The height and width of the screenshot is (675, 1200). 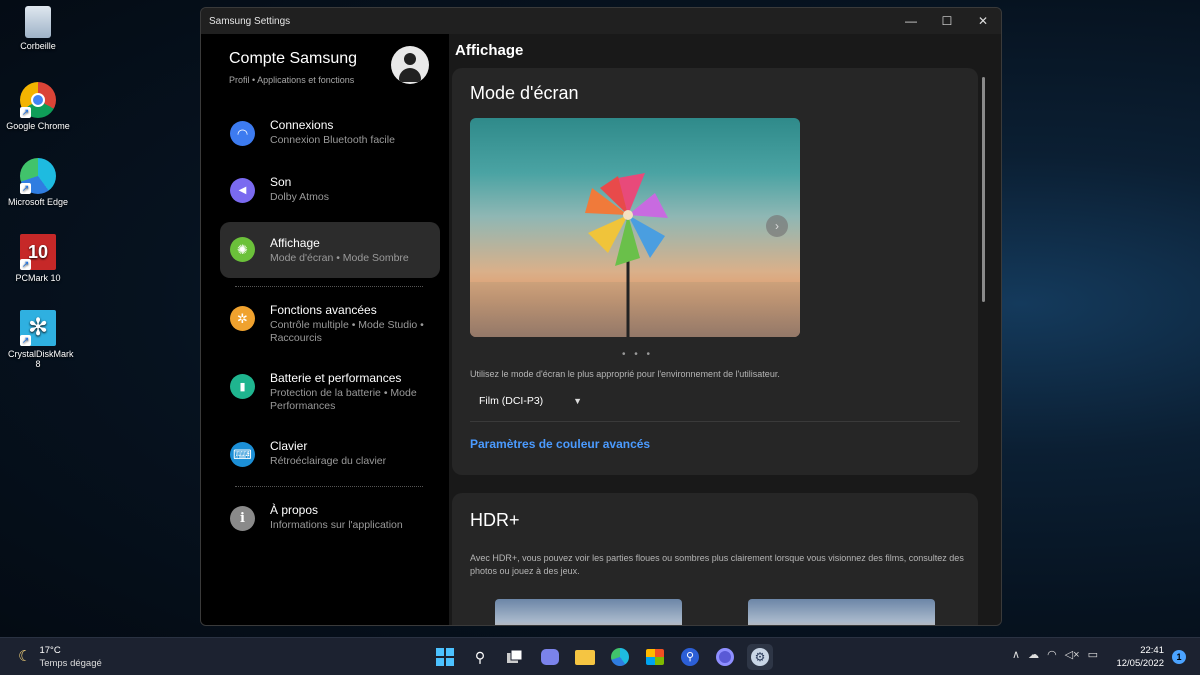 I want to click on keyboard-icon: ⌨, so click(x=242, y=454).